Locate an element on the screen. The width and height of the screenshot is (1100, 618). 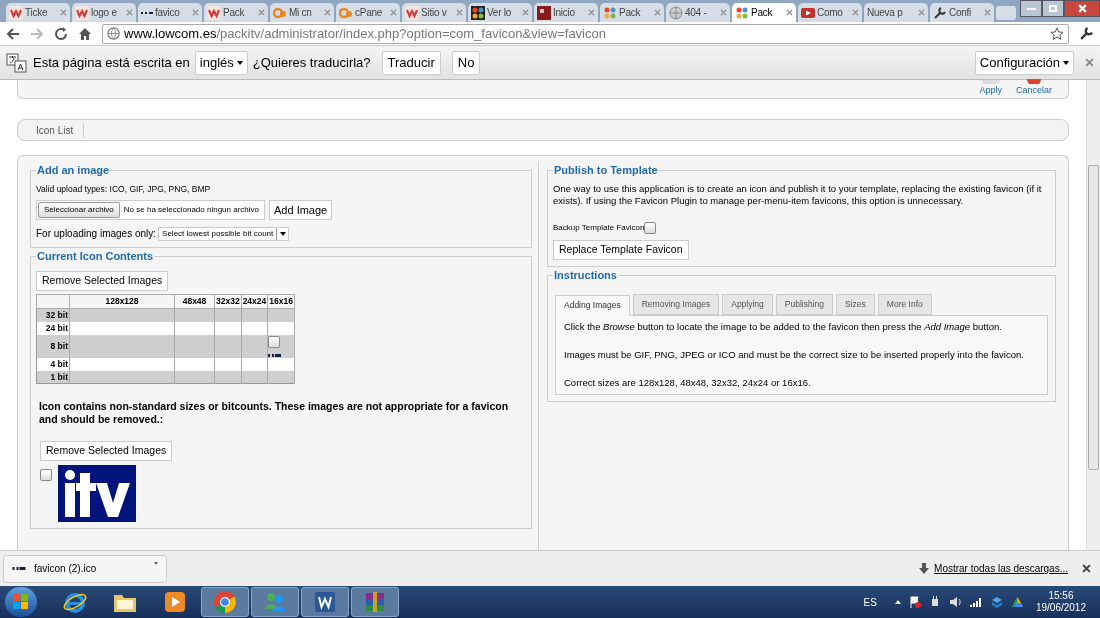
bit-count-select: Select lowest possible bit count is located at coordinates (224, 233).